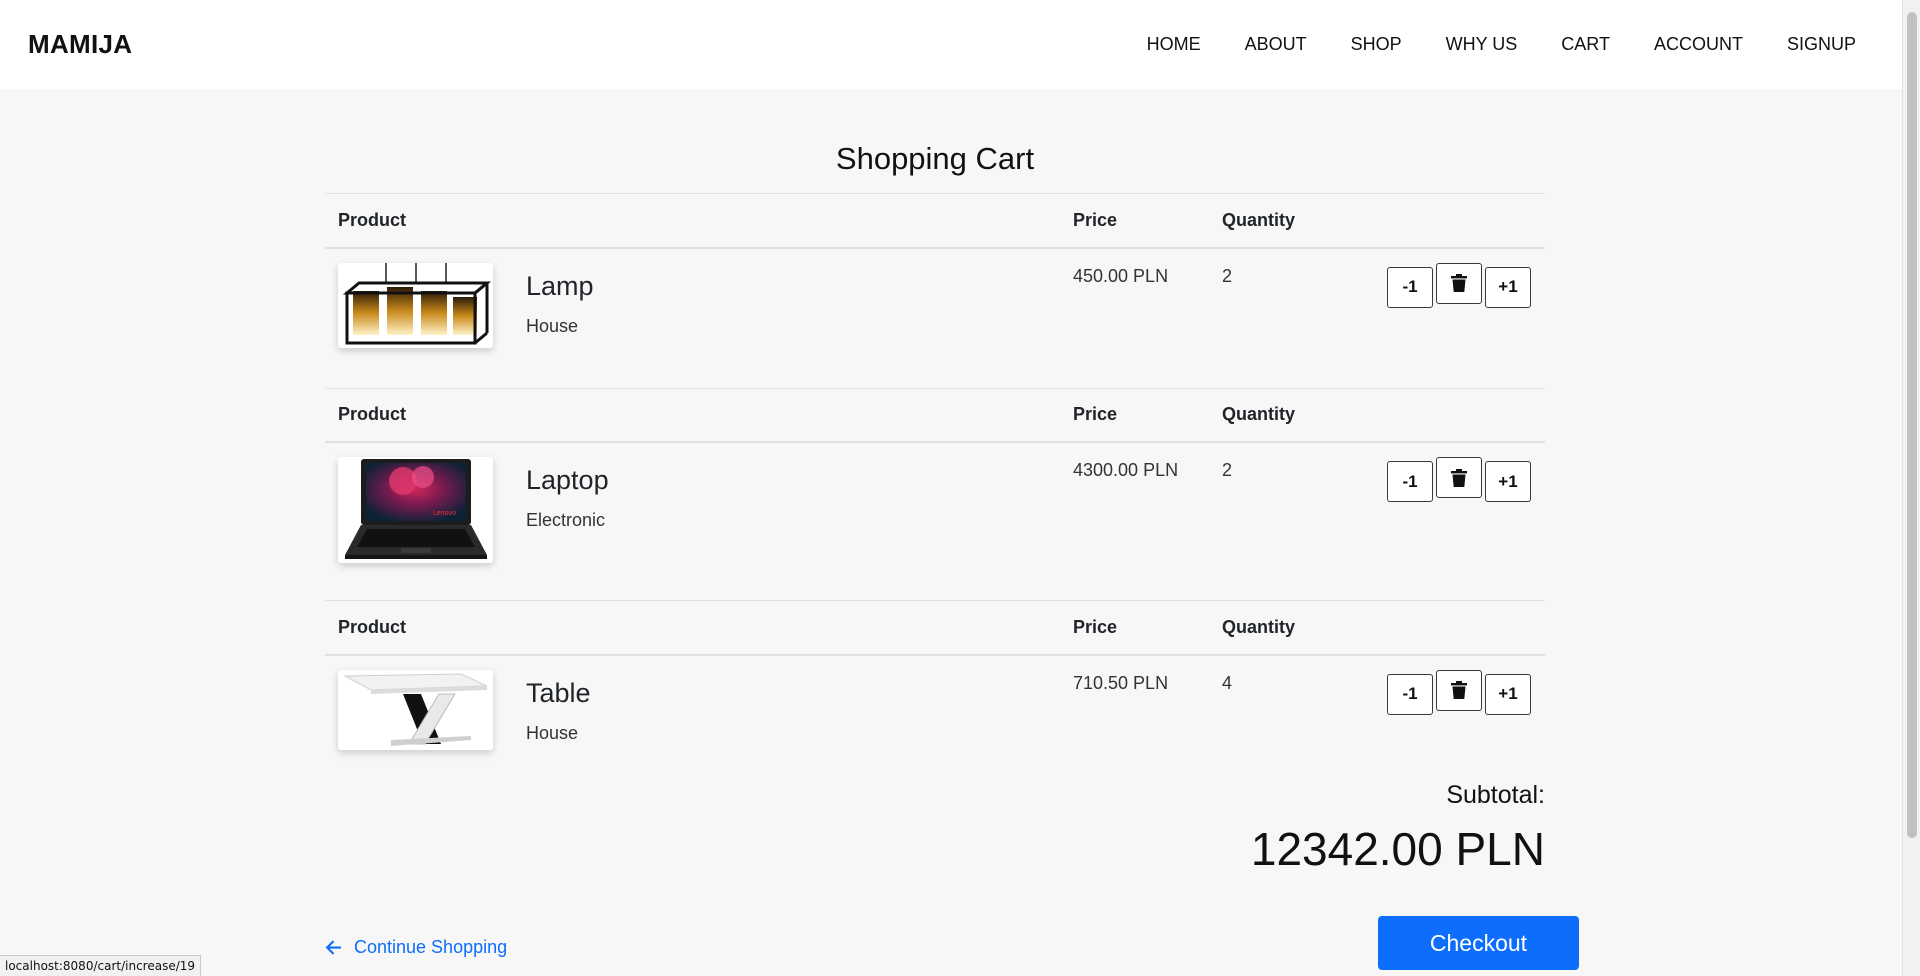 The image size is (1920, 976). What do you see at coordinates (444, 513) in the screenshot?
I see `svg-text: Lenovo` at bounding box center [444, 513].